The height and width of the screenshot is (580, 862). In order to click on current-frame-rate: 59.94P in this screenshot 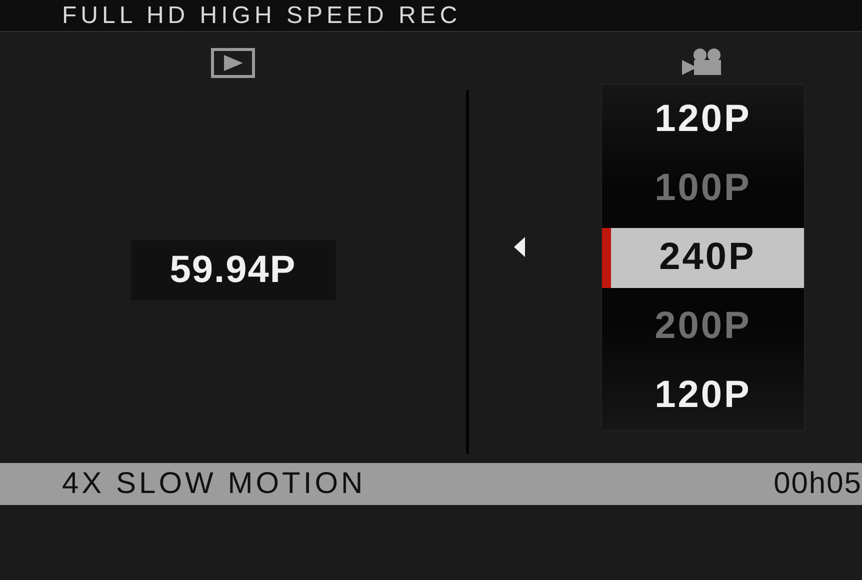, I will do `click(233, 270)`.